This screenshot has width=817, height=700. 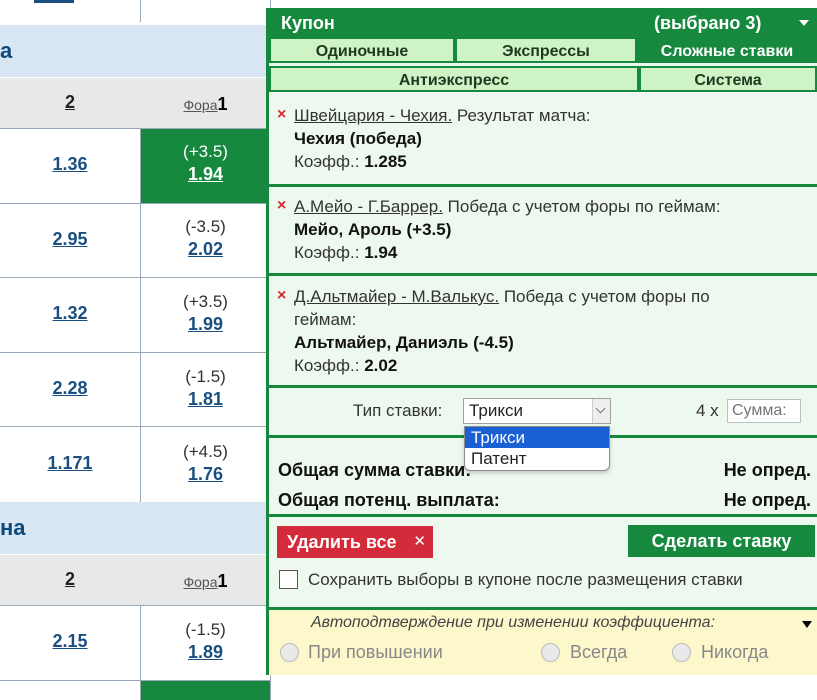 I want to click on odd-link: 1.36, so click(x=70, y=164).